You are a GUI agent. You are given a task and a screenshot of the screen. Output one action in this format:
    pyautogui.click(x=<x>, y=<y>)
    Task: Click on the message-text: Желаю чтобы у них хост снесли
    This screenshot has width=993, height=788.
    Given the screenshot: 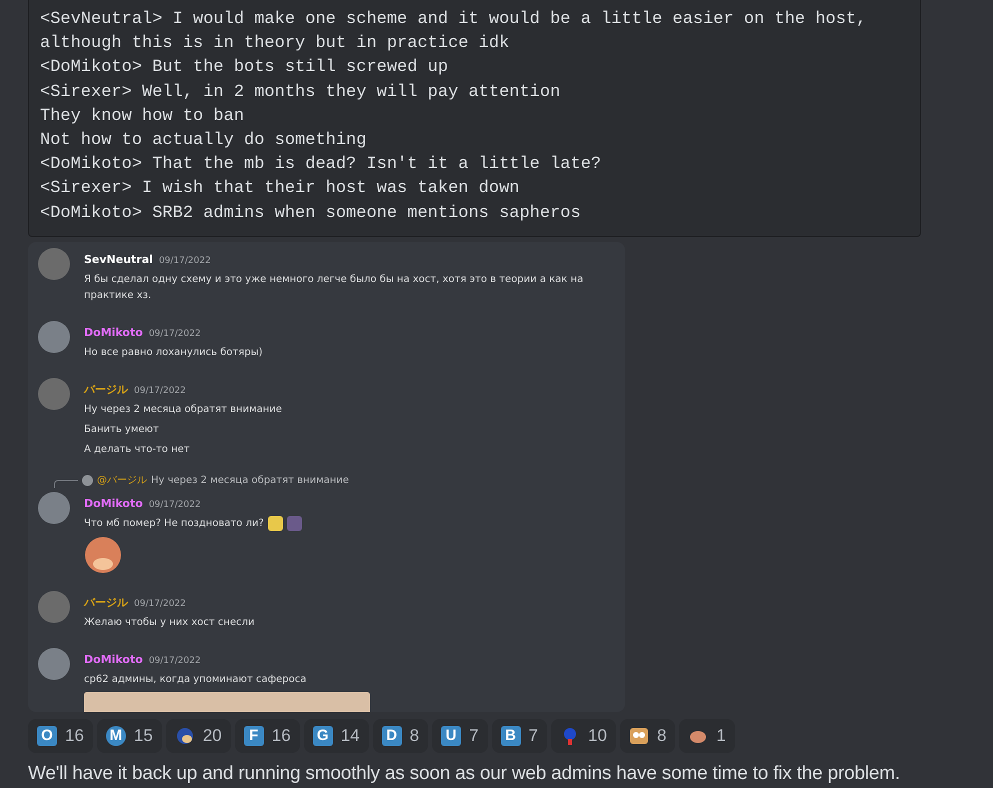 What is the action you would take?
    pyautogui.click(x=169, y=623)
    